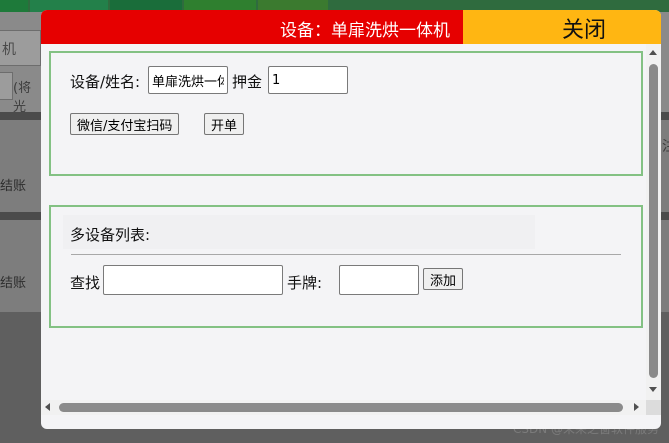 This screenshot has width=669, height=443. Describe the element at coordinates (47, 407) in the screenshot. I see `scroll-left-icon` at that location.